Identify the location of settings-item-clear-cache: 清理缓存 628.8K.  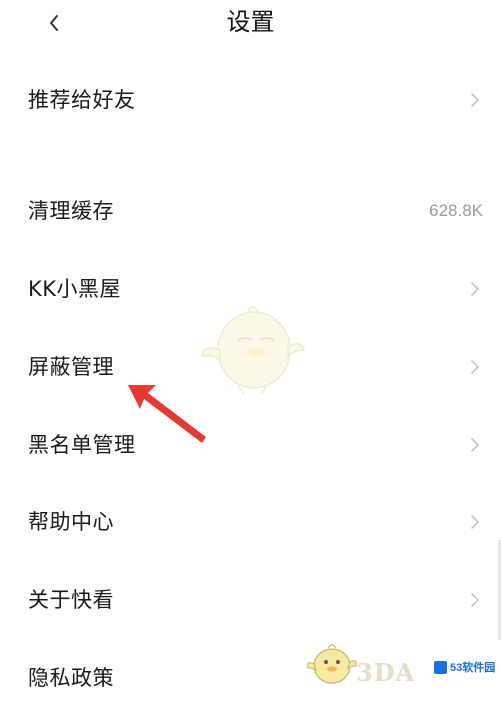
(250, 212).